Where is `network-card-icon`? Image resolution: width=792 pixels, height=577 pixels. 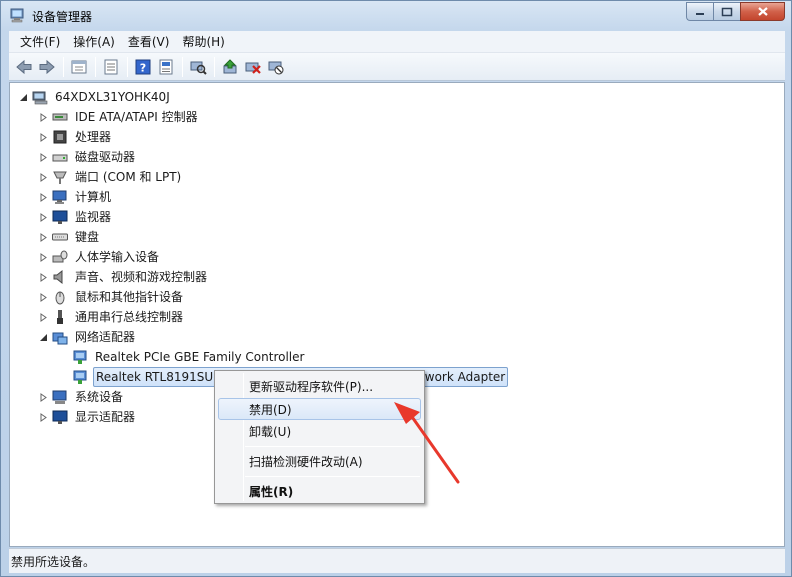 network-card-icon is located at coordinates (80, 357).